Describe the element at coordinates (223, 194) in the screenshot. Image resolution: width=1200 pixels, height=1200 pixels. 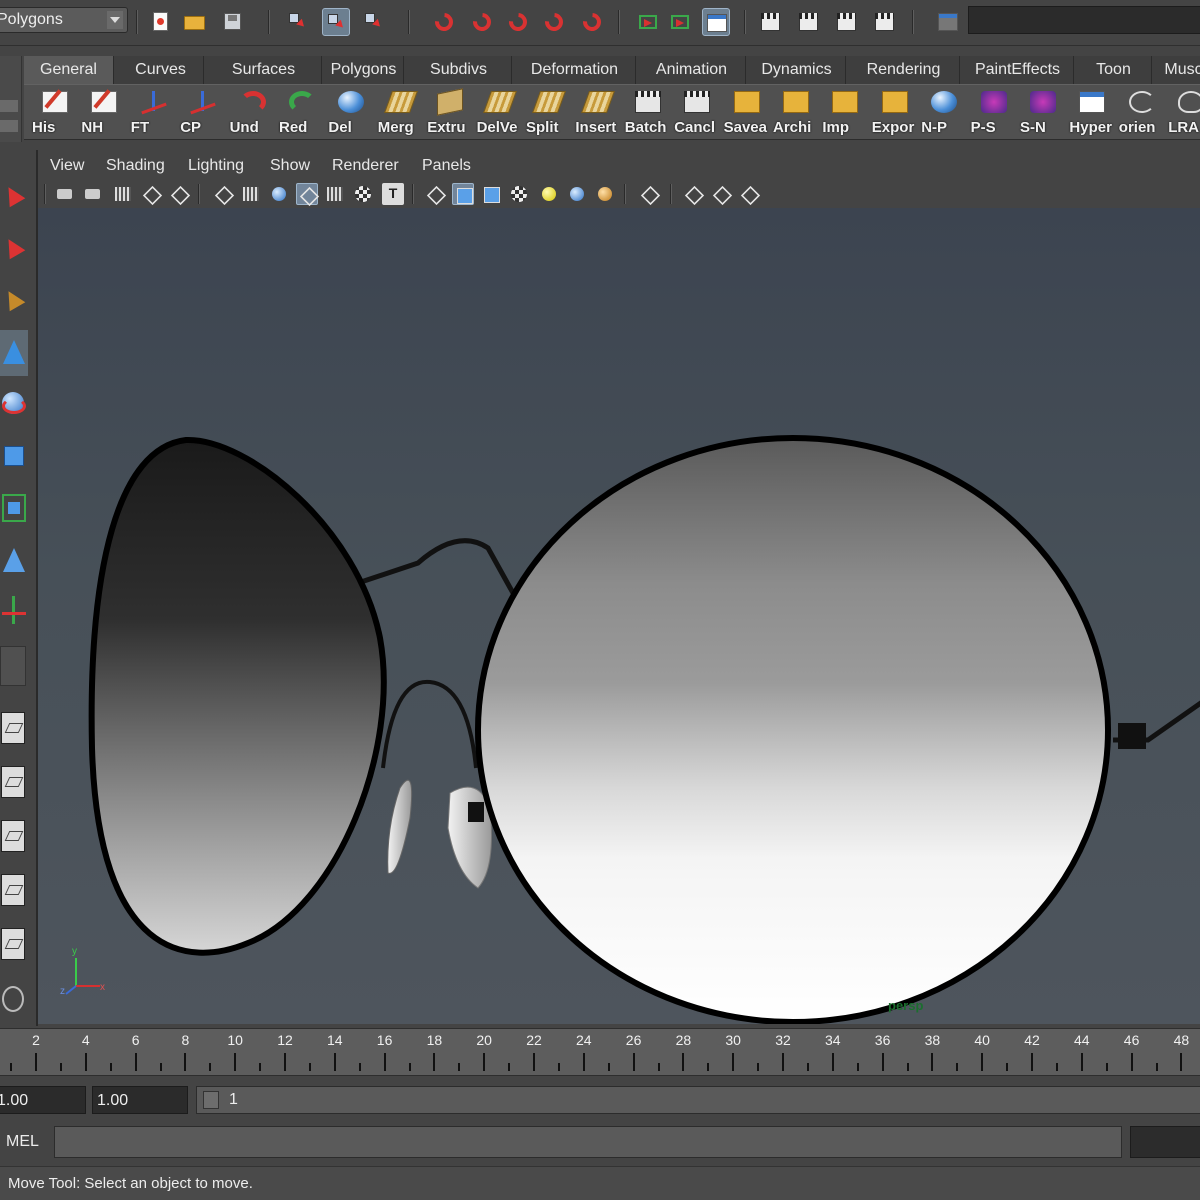
I see `grid-icon` at that location.